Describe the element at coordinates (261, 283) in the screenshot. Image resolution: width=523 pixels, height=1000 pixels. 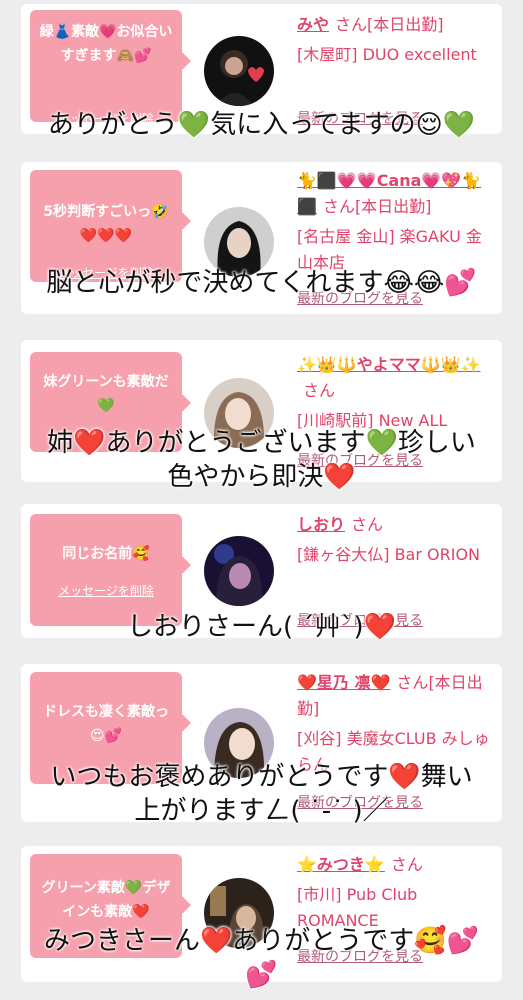
I see `reply-caption: 脳と心が秒で決めてくれます😂😂💕` at that location.